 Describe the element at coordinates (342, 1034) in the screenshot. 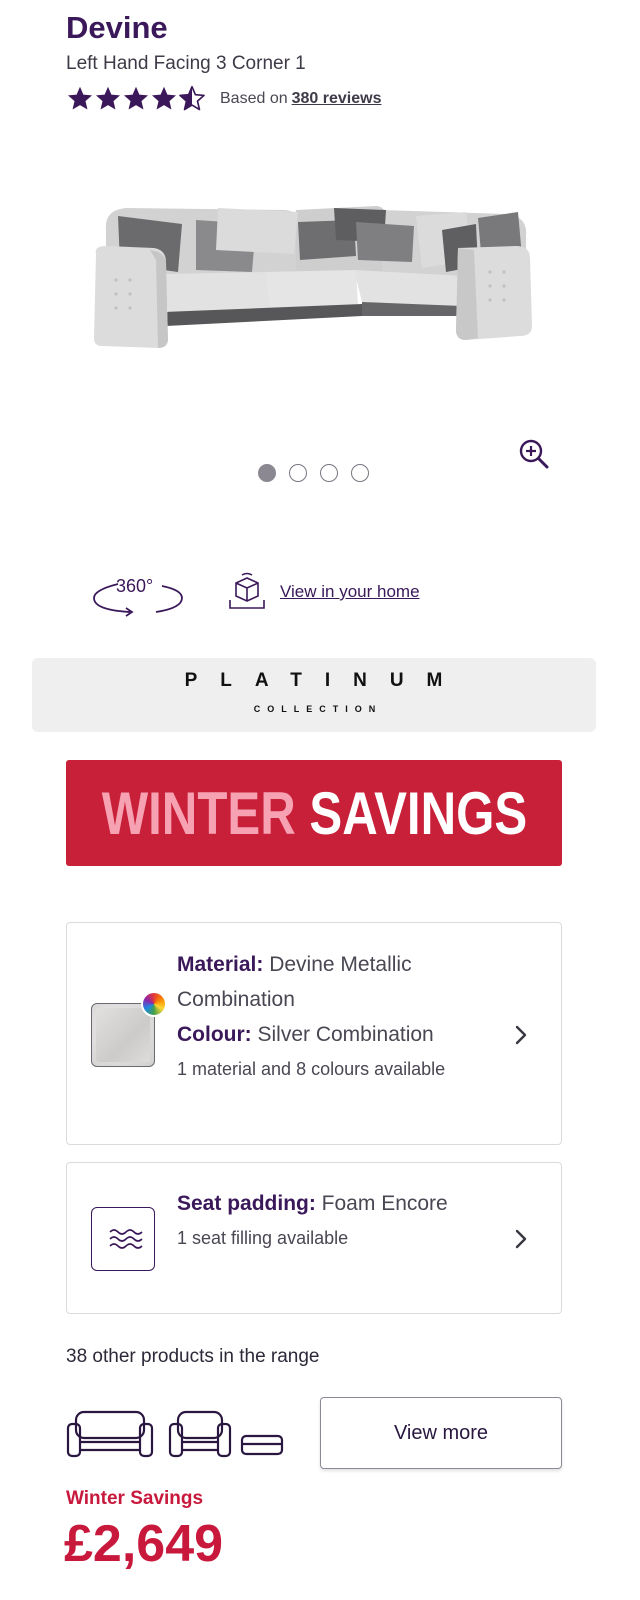

I see `colour-value: Silver Combination` at that location.